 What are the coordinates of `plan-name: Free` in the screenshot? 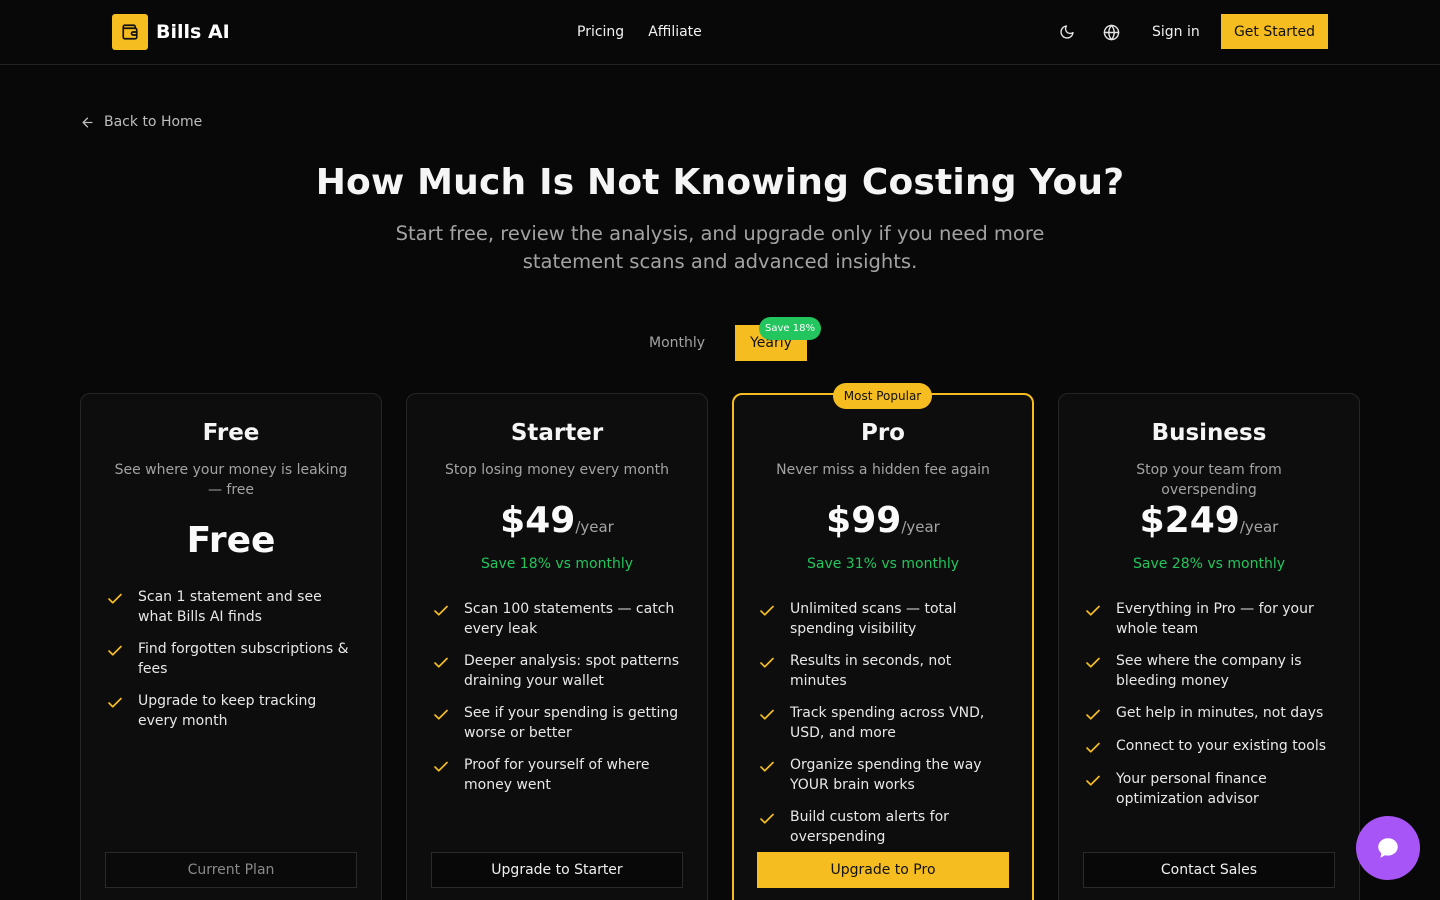 It's located at (231, 433).